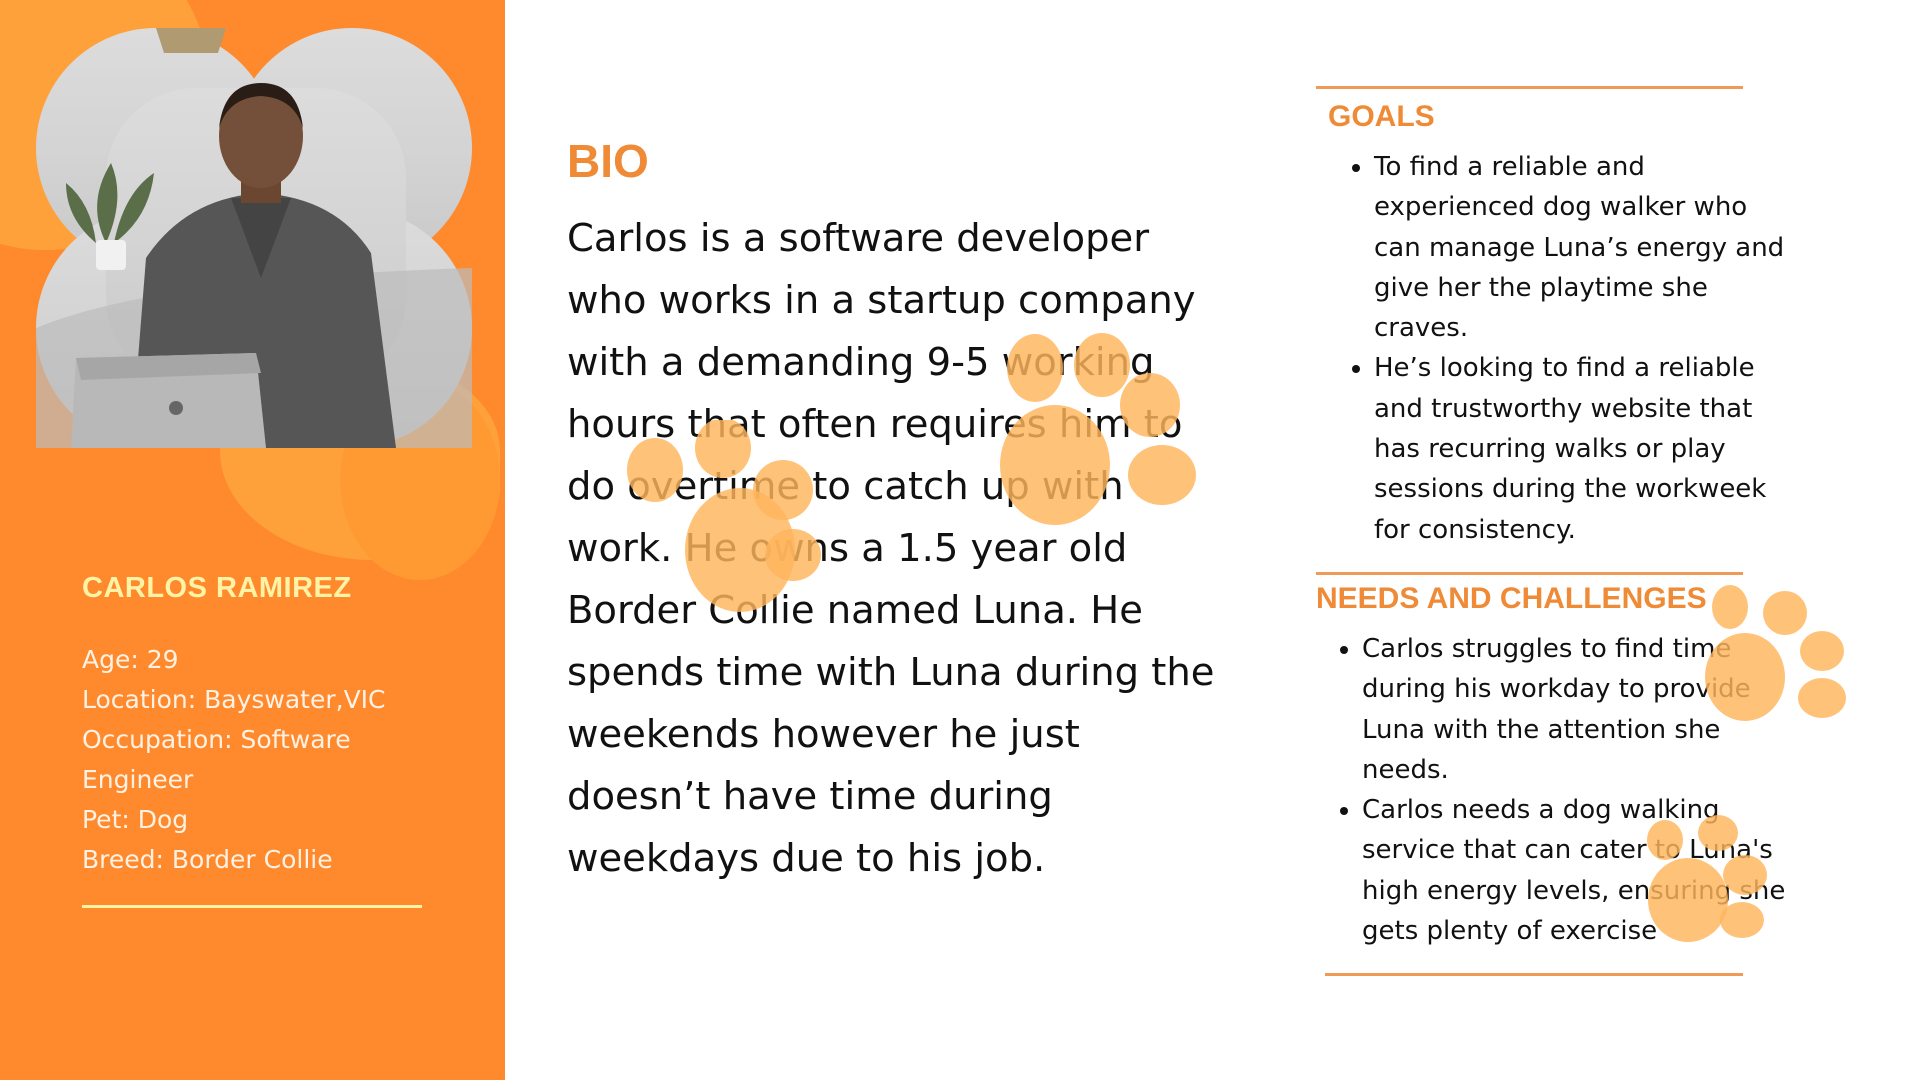 The height and width of the screenshot is (1080, 1920). Describe the element at coordinates (234, 699) in the screenshot. I see `location-label: Location: Bayswater,VIC` at that location.